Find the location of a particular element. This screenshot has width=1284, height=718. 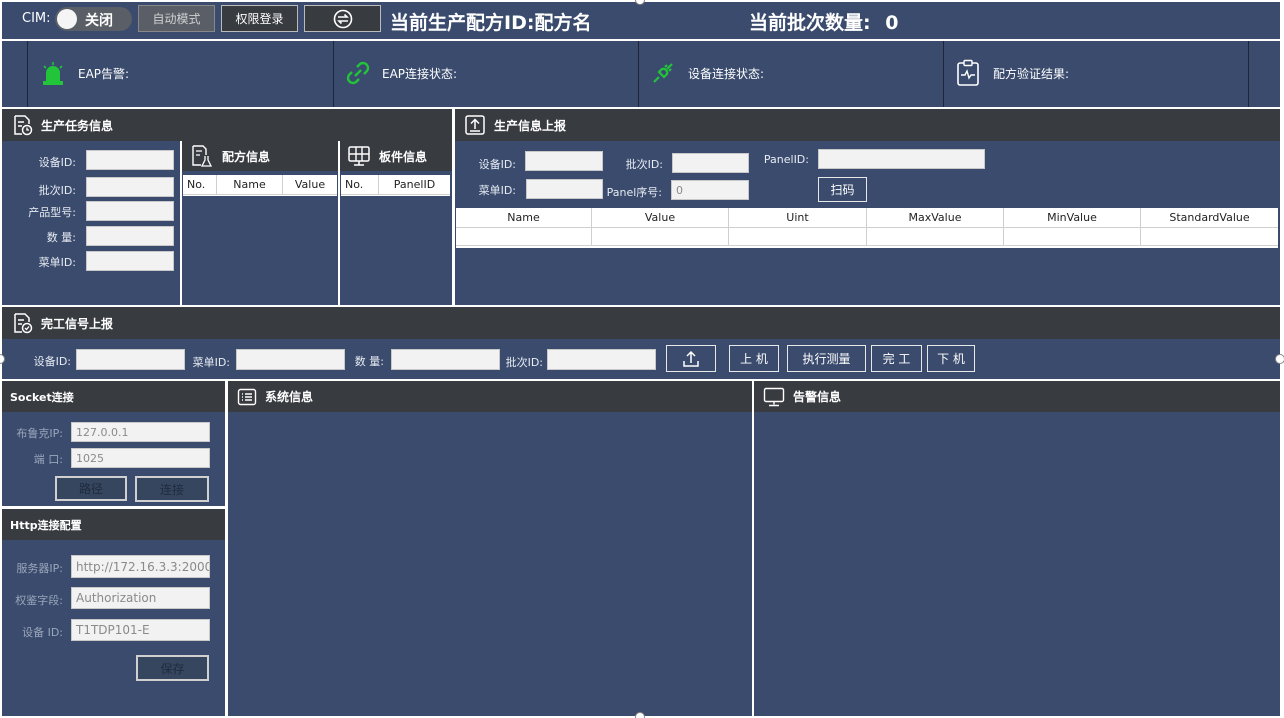

task-doc-icon is located at coordinates (22, 125).